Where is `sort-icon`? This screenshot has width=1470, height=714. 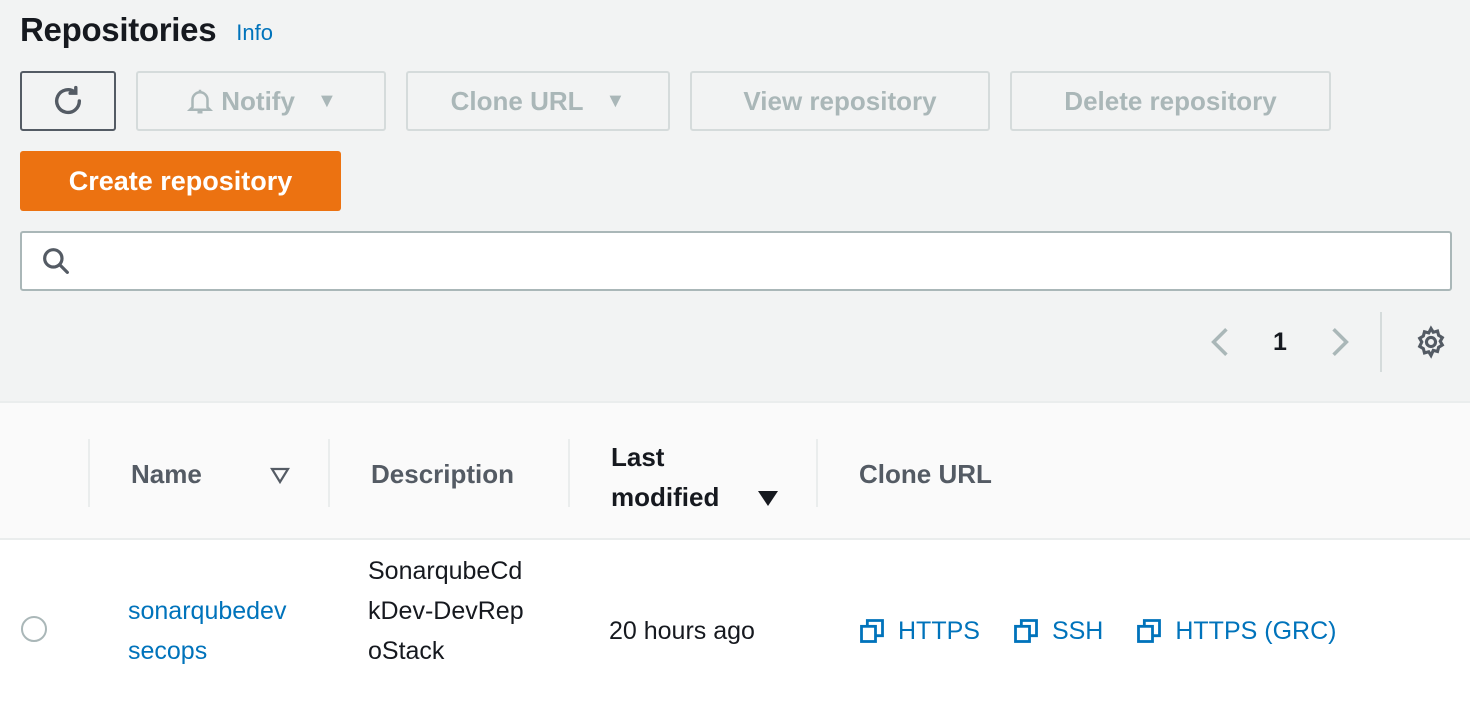 sort-icon is located at coordinates (280, 476).